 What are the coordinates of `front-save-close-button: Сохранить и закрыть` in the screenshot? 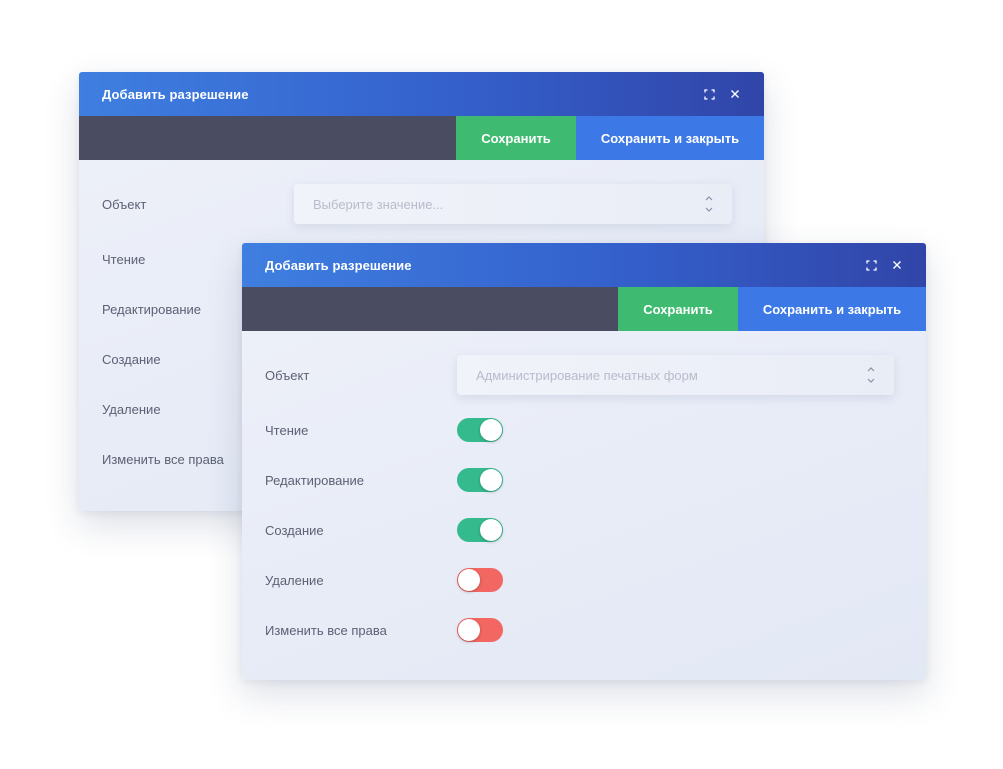 It's located at (832, 309).